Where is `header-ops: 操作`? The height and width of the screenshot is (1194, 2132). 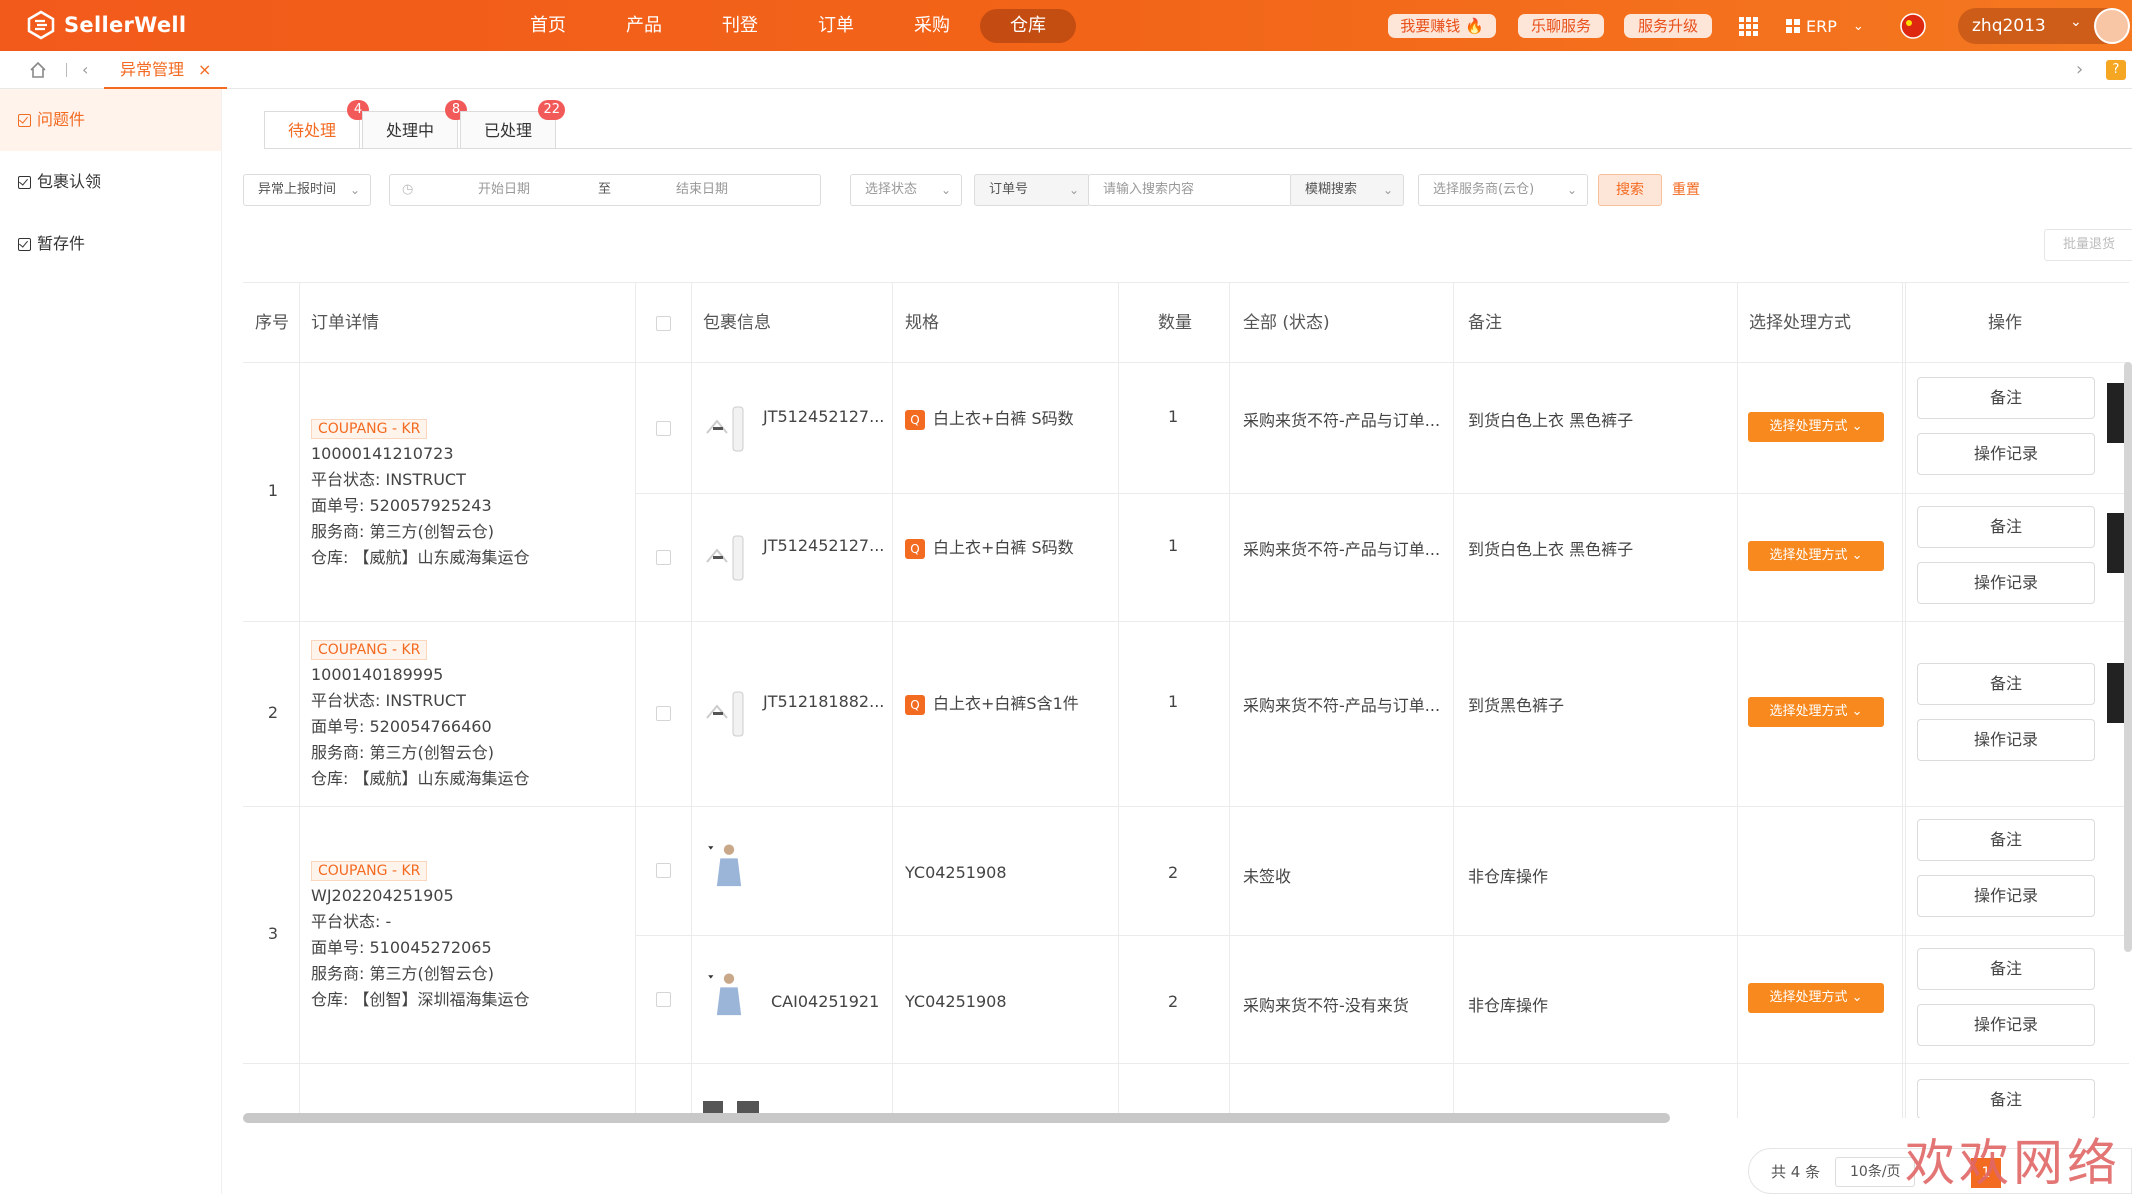 header-ops: 操作 is located at coordinates (2005, 323).